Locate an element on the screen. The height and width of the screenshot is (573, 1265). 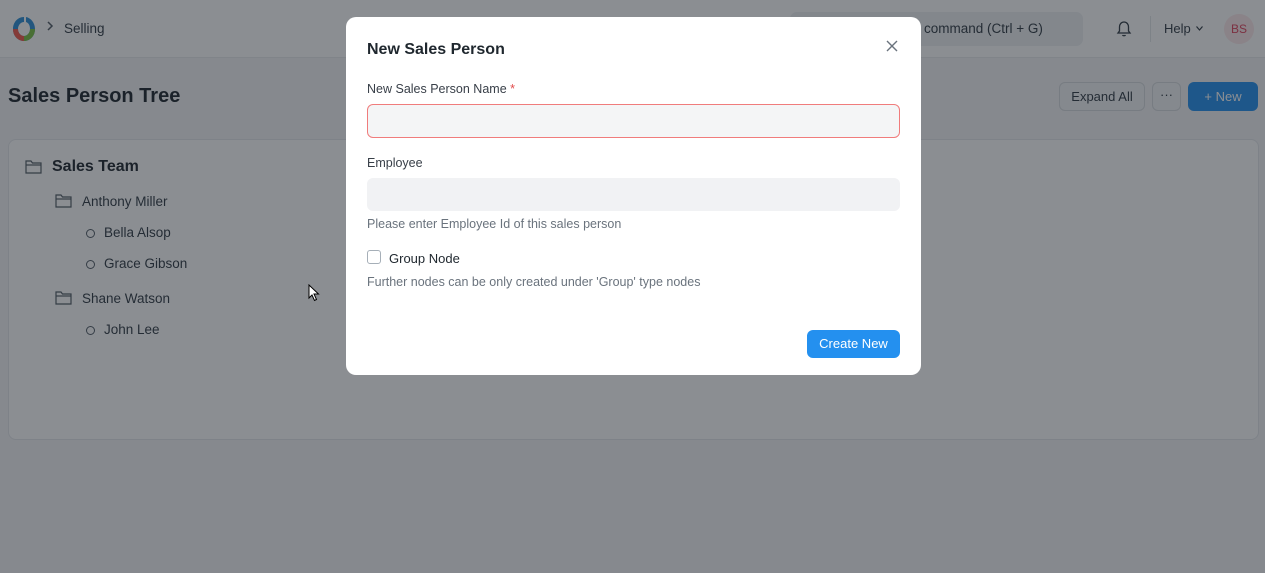
sales-person-name-input is located at coordinates (633, 121).